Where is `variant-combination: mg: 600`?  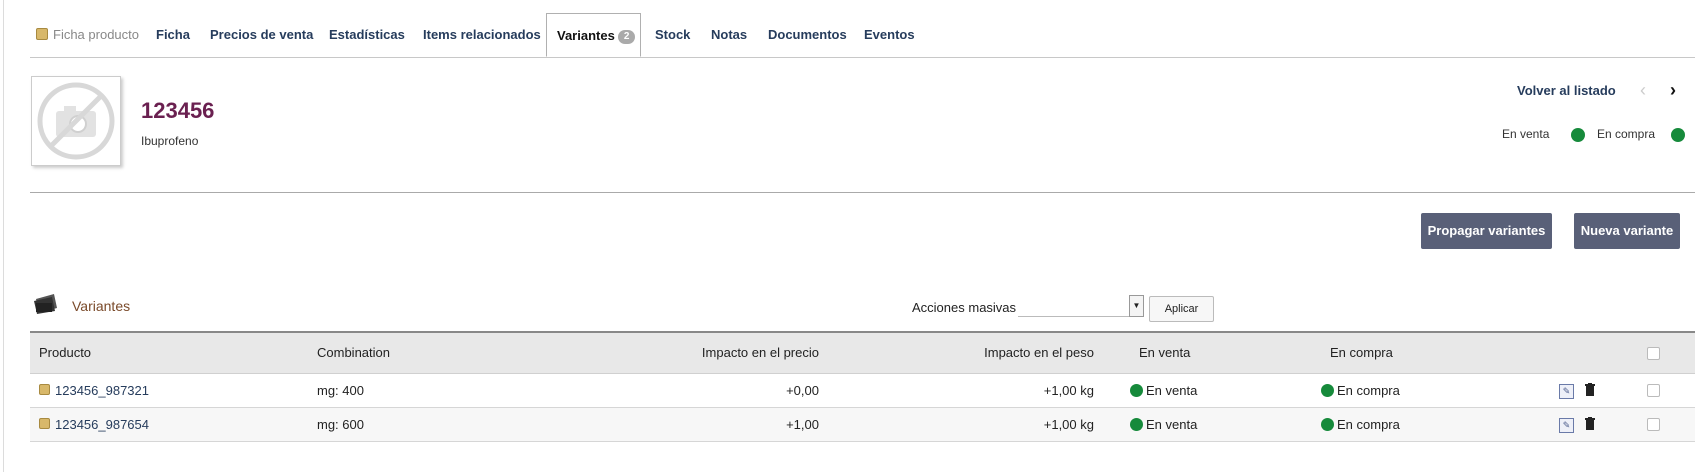
variant-combination: mg: 600 is located at coordinates (340, 424).